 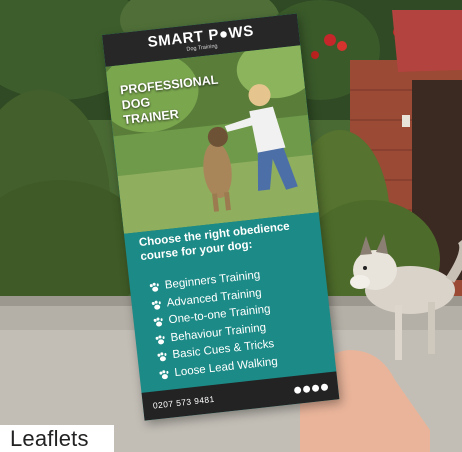 I want to click on phone-number: 0207 573 9481, so click(x=184, y=402).